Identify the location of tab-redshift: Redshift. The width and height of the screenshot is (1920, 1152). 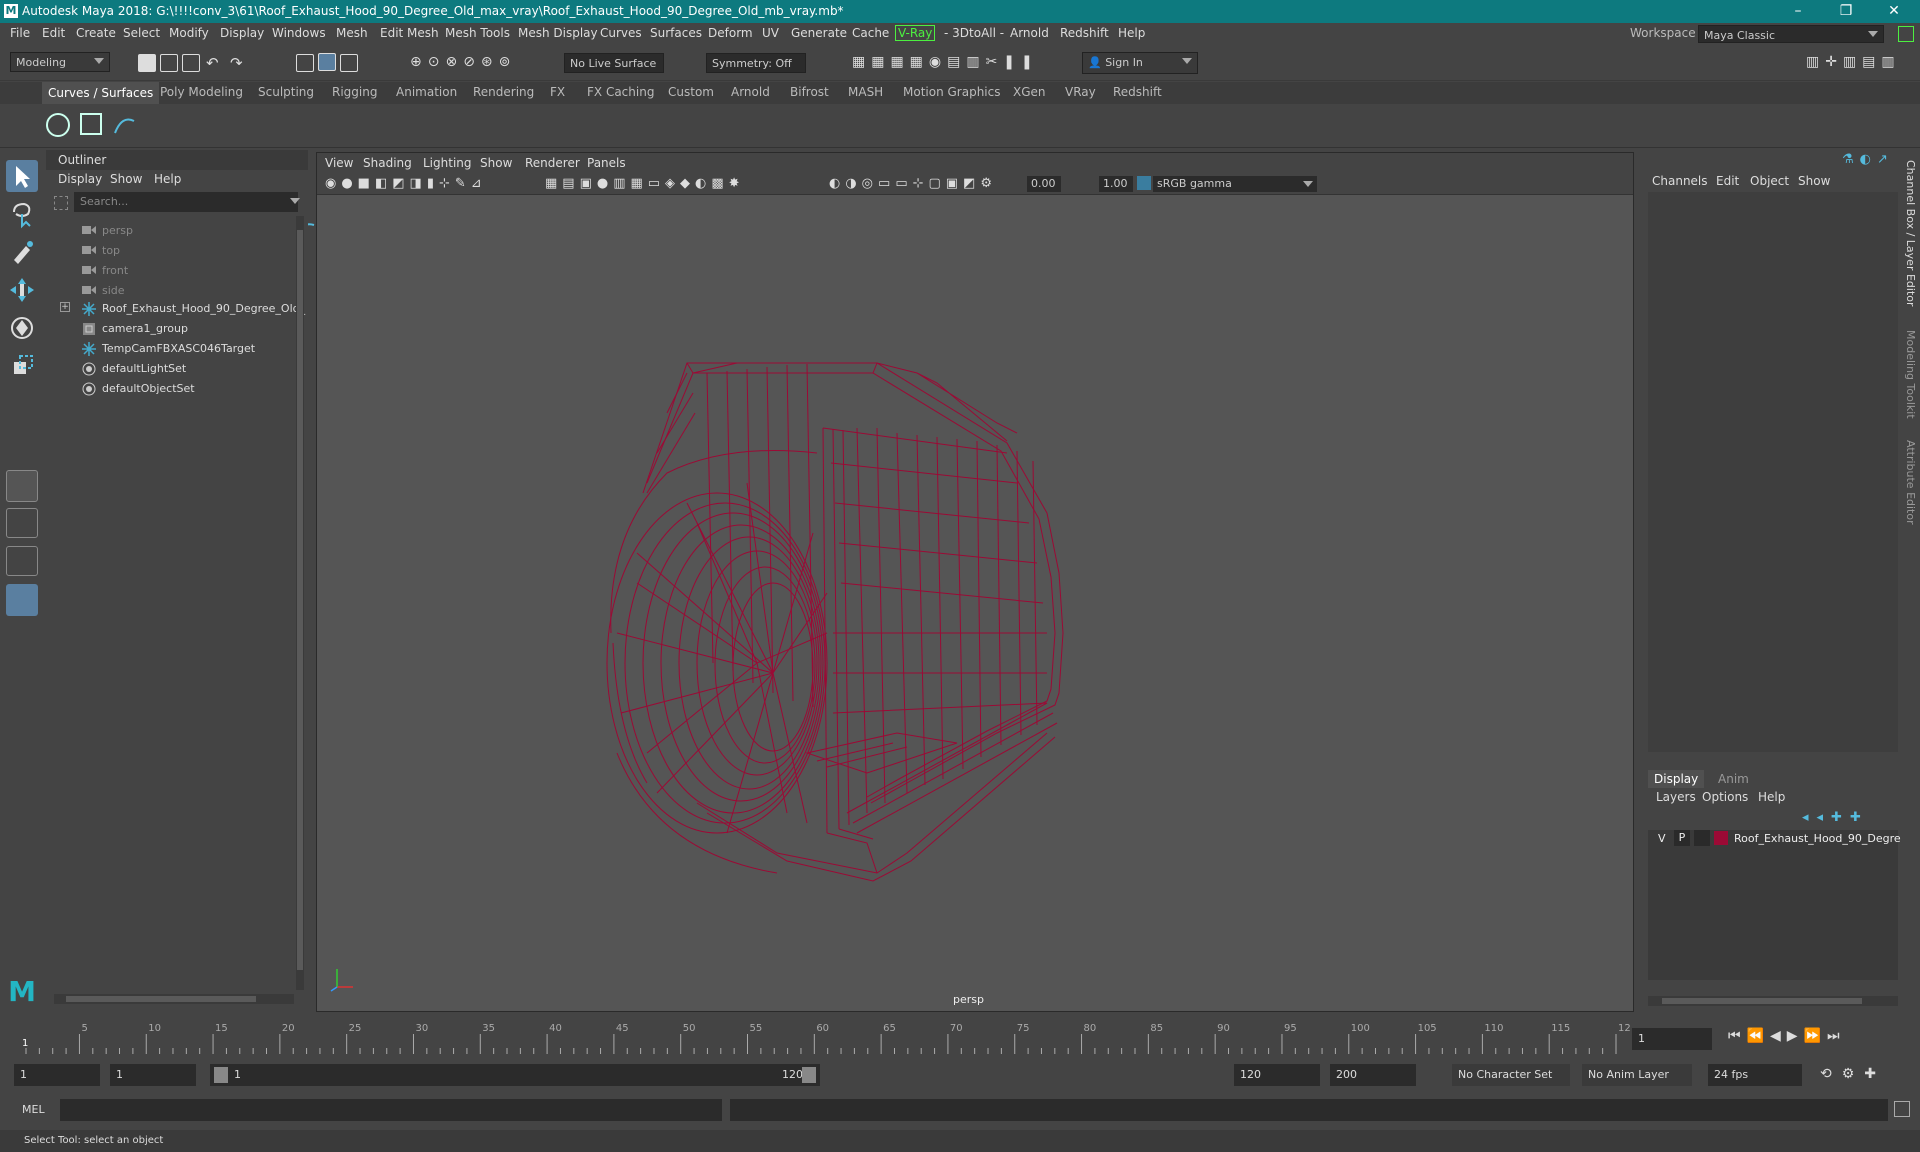
(1137, 92).